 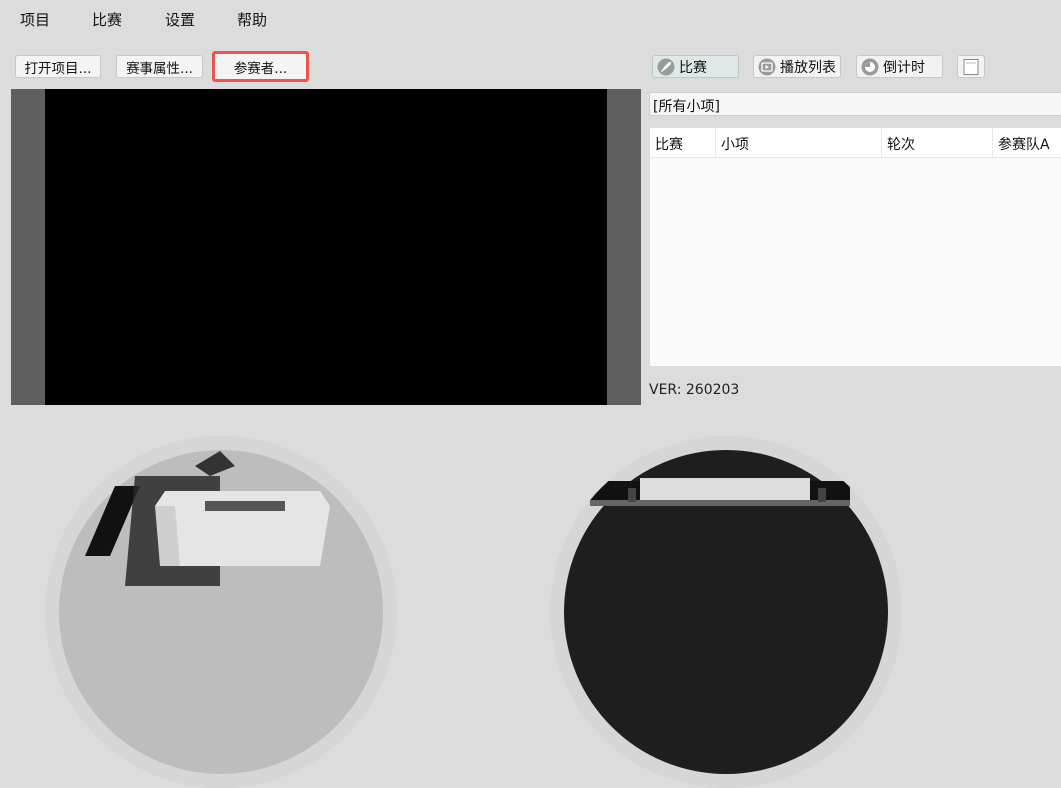 I want to click on match-table: 比赛 小项 轮次 参赛队A, so click(x=855, y=247).